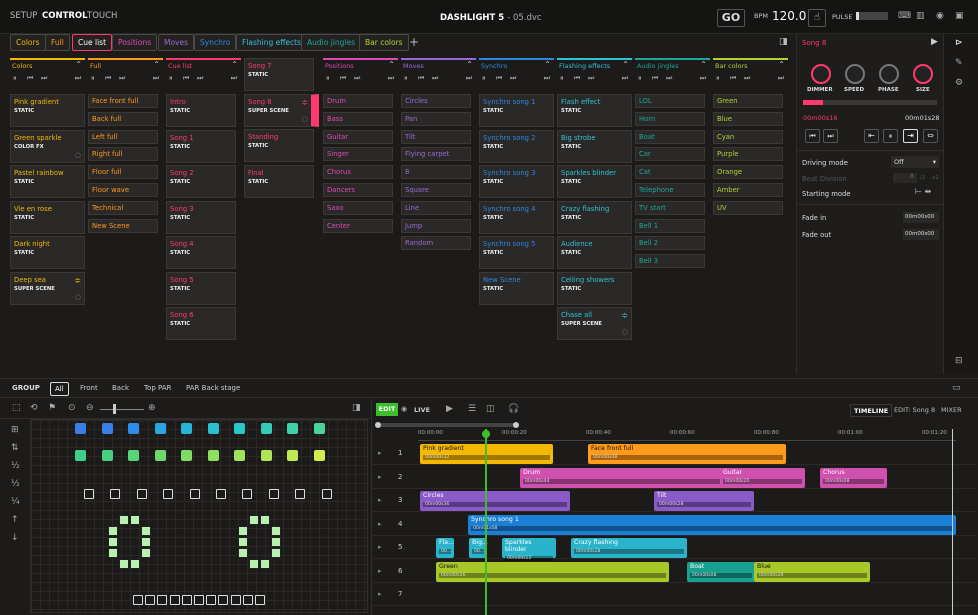  What do you see at coordinates (516, 252) in the screenshot?
I see `scene-cell: Synchro song 5 STATIC` at bounding box center [516, 252].